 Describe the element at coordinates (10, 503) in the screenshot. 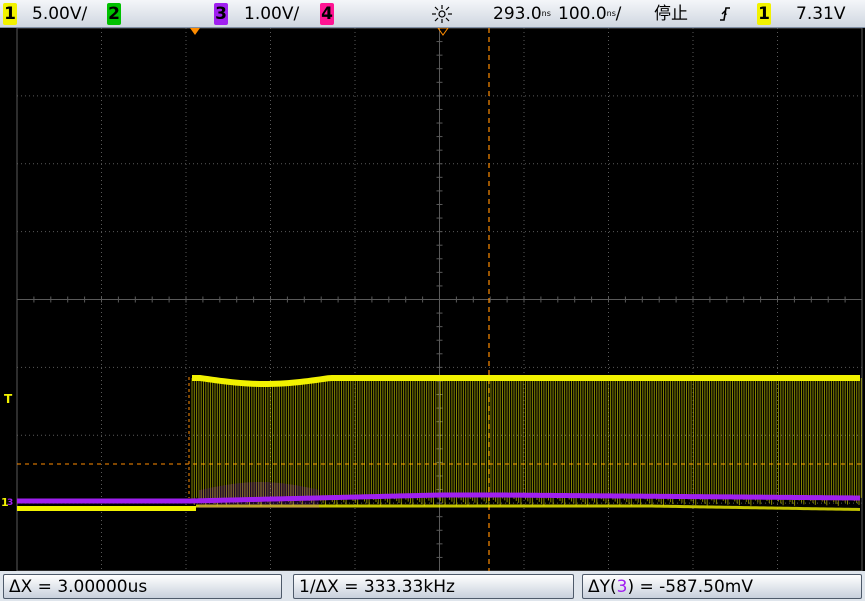

I see `ch3-ground-marker: 3` at that location.